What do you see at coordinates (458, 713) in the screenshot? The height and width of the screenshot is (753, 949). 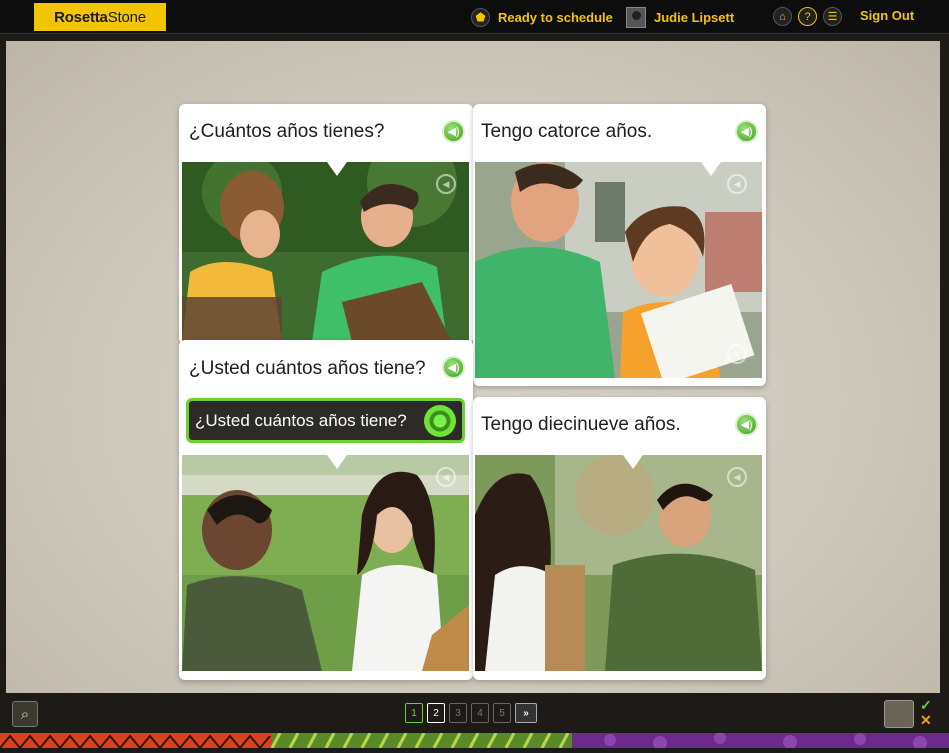 I see `page-3-button: 3` at bounding box center [458, 713].